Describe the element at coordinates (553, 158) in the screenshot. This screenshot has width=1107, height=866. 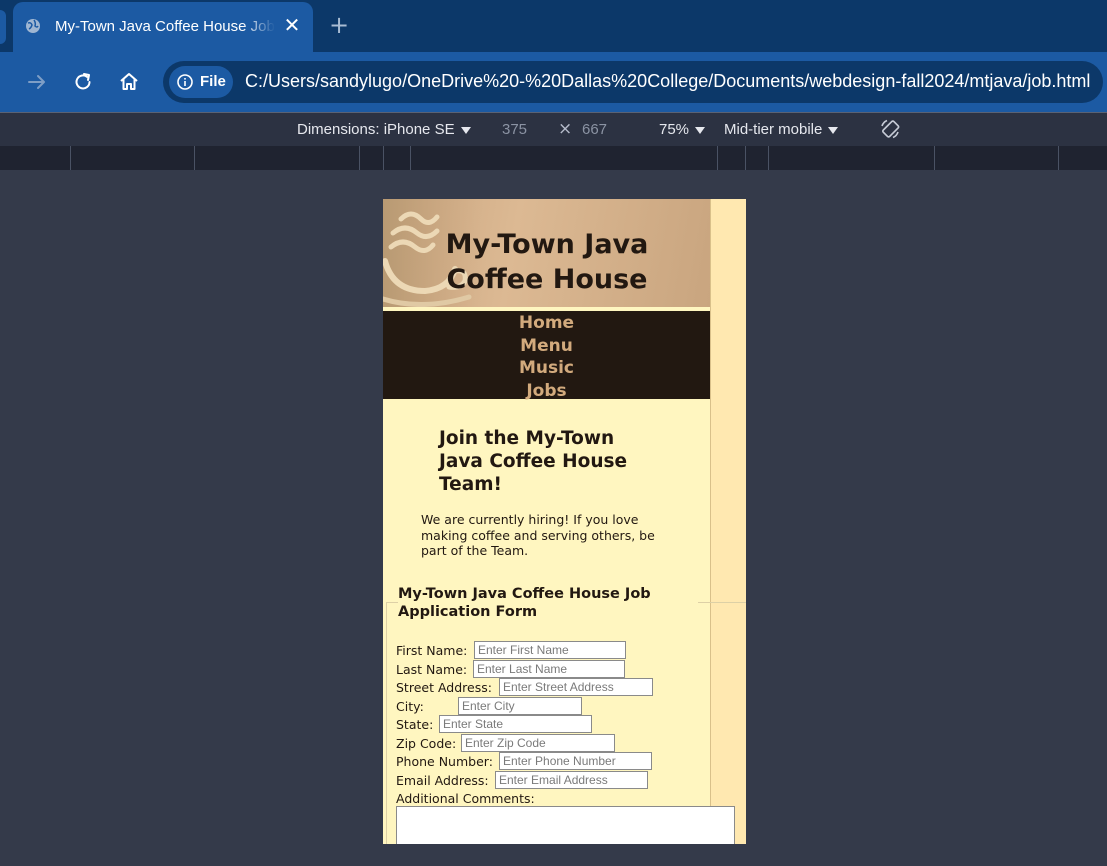
I see `media-query-bar` at that location.